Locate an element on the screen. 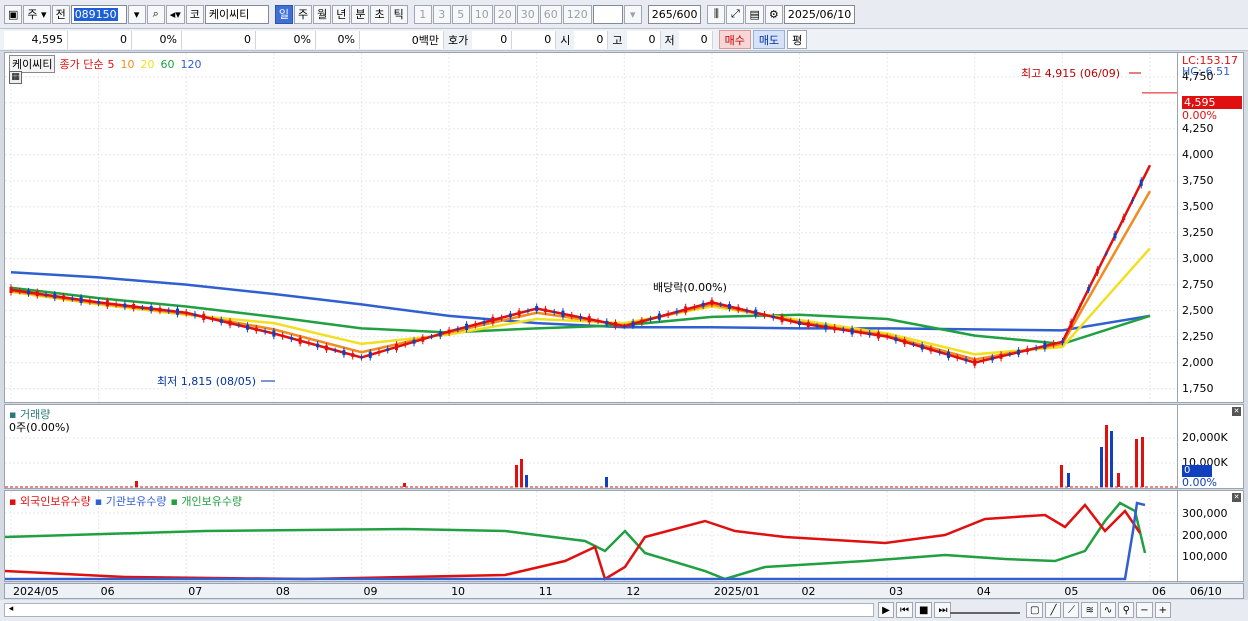 The image size is (1248, 621). stock-code-input: 089150 is located at coordinates (98, 14).